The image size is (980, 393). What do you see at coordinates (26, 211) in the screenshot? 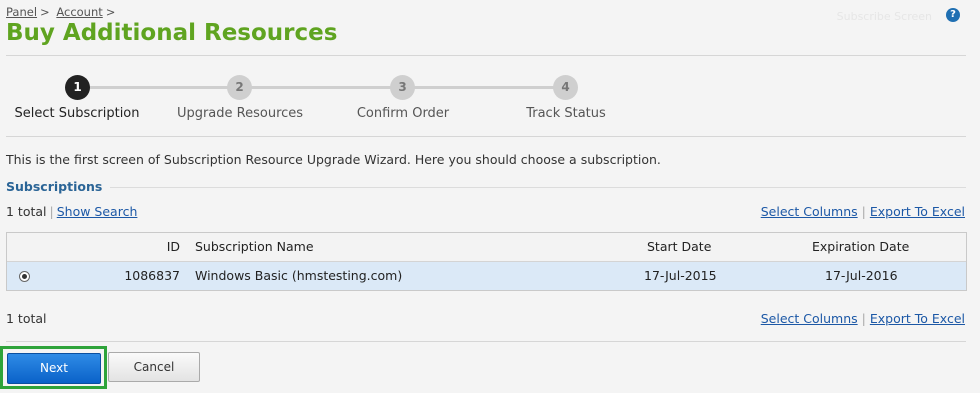
I see `total-count: 1 total` at bounding box center [26, 211].